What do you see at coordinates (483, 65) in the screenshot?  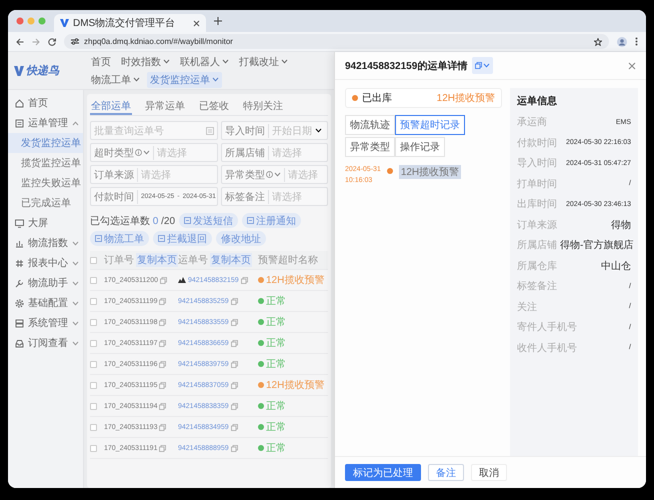 I see `copy-dropdown-button` at bounding box center [483, 65].